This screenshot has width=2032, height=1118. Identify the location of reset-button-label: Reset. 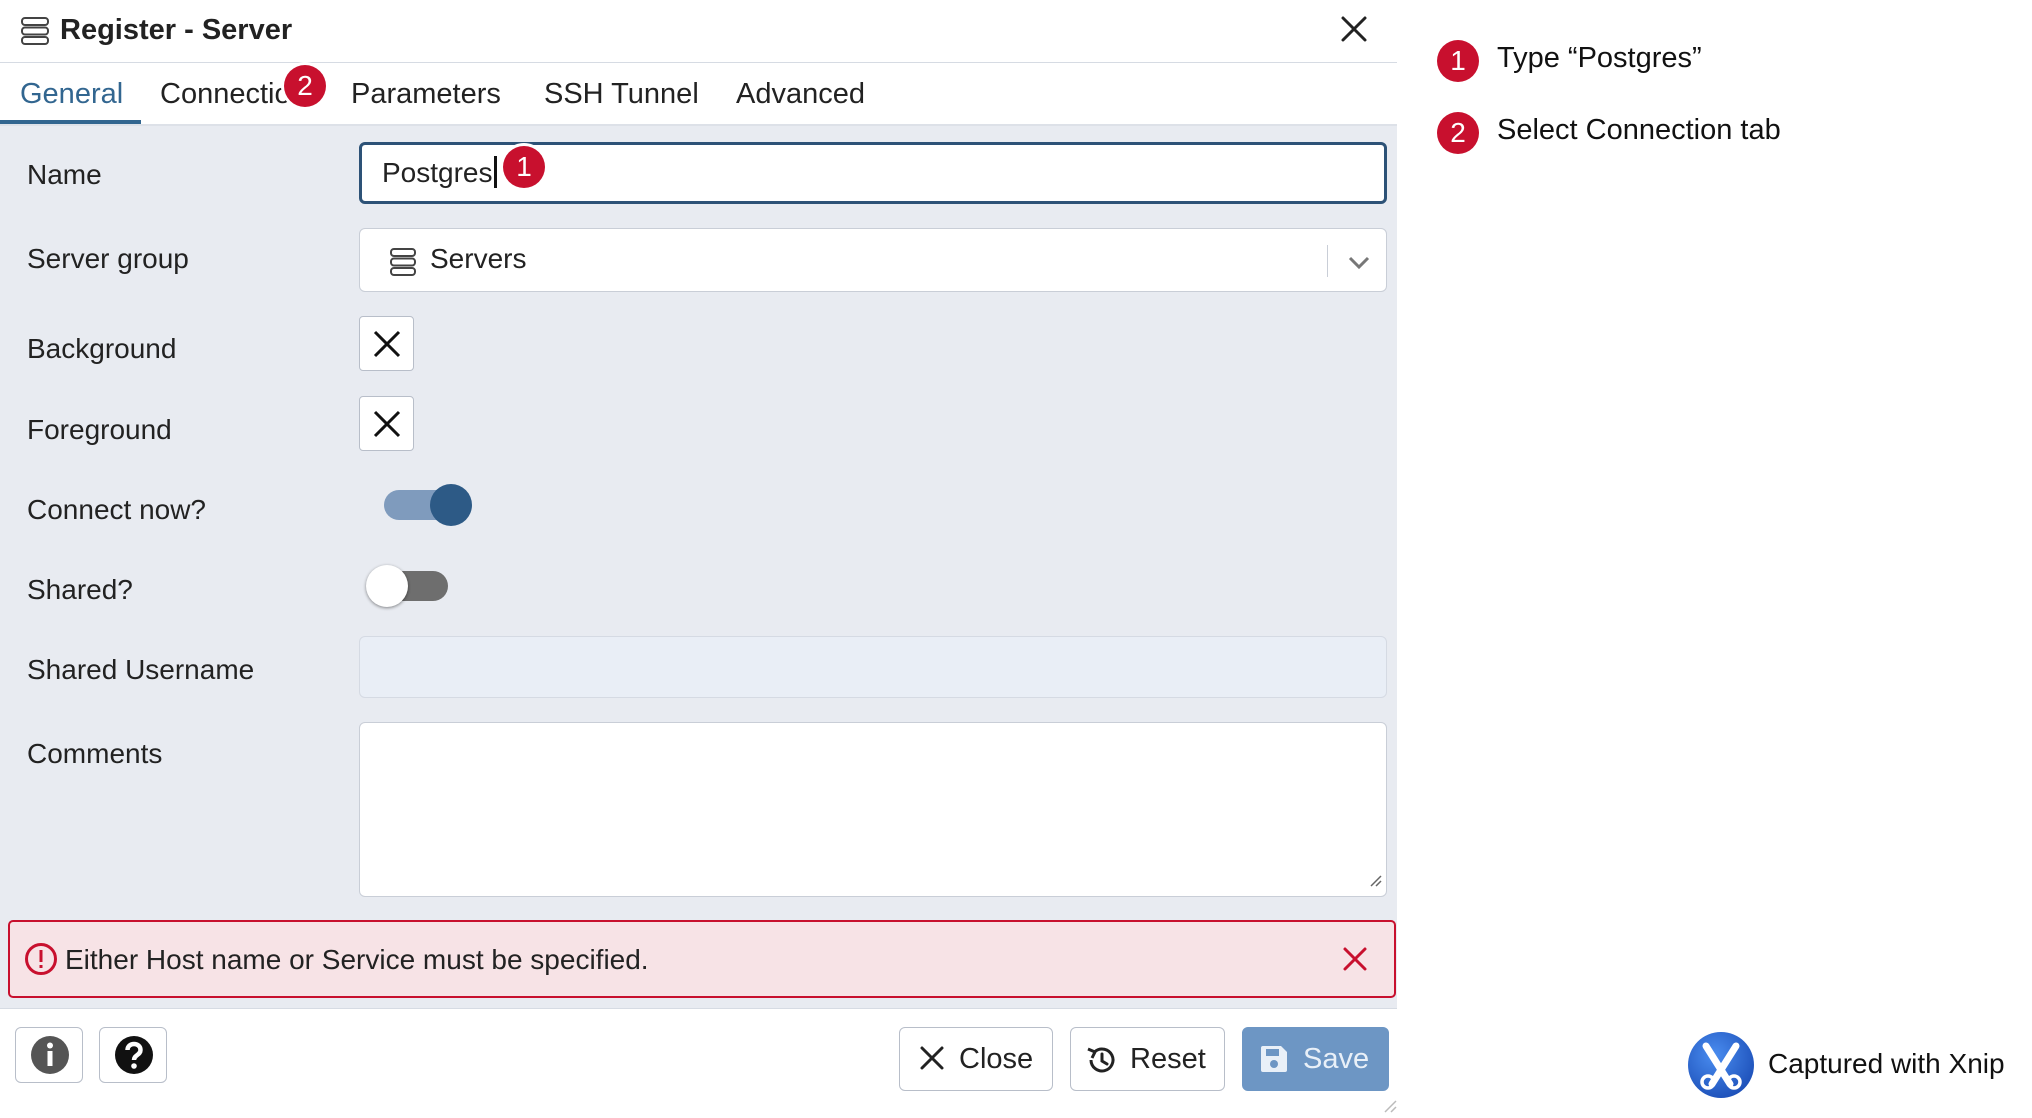
(1168, 1059).